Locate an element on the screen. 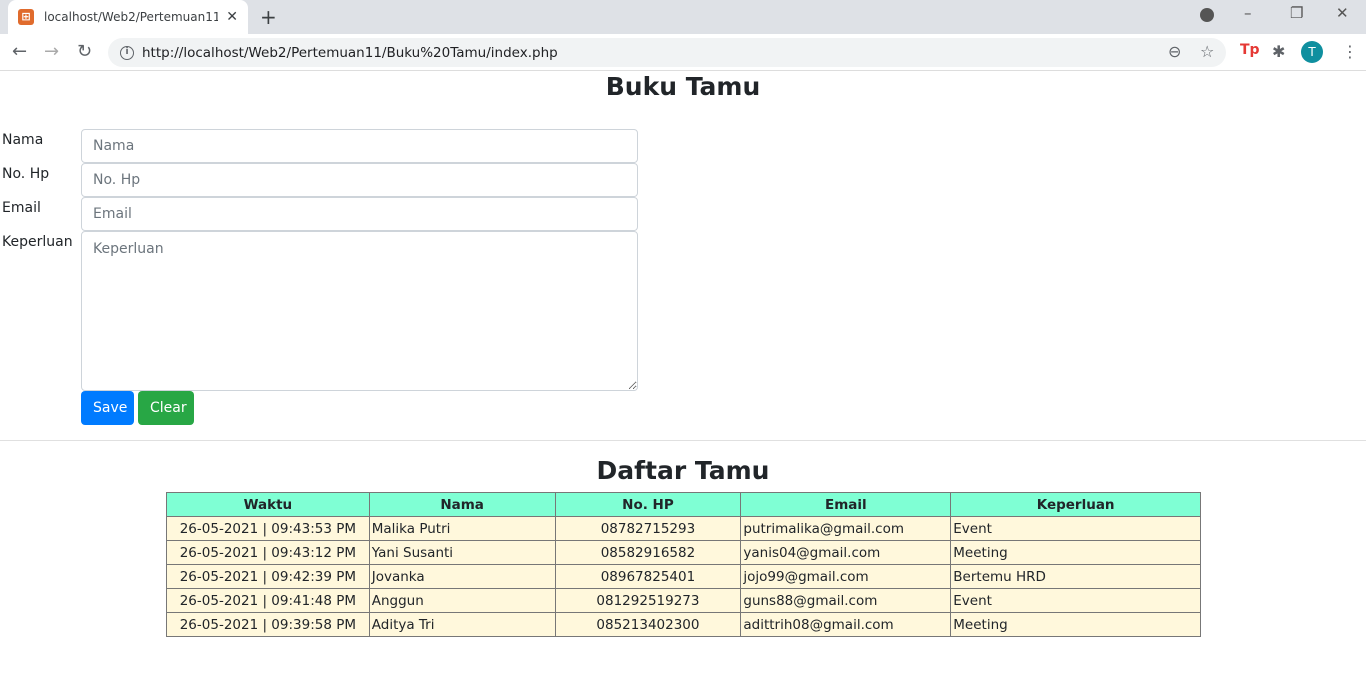 This screenshot has width=1366, height=679. extension-tp-icon: Tp is located at coordinates (1250, 50).